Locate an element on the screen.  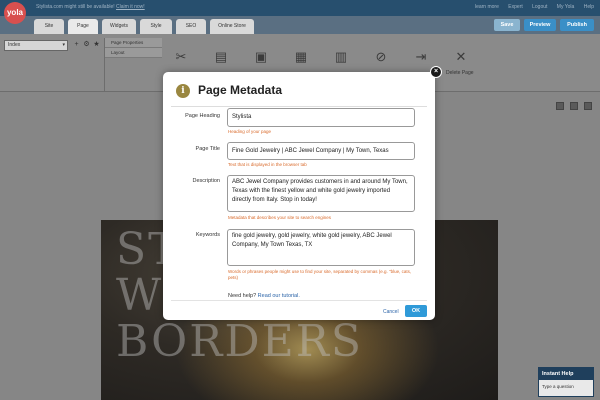
cancel-link: Cancel is located at coordinates (391, 312).